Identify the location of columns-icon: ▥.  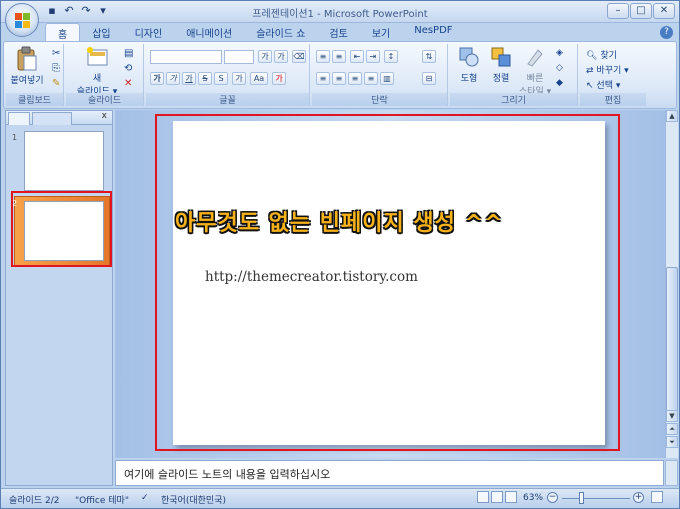
(387, 78).